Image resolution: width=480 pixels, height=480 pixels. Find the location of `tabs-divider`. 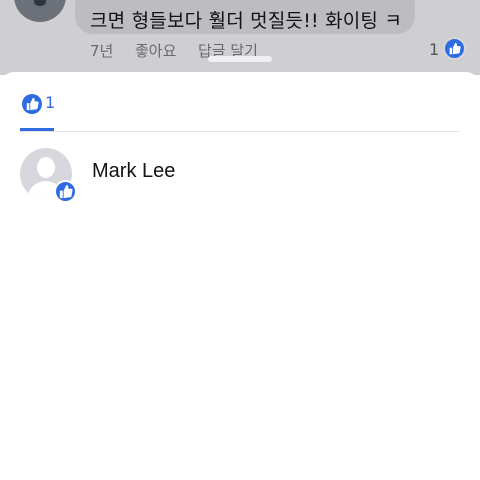

tabs-divider is located at coordinates (240, 131).